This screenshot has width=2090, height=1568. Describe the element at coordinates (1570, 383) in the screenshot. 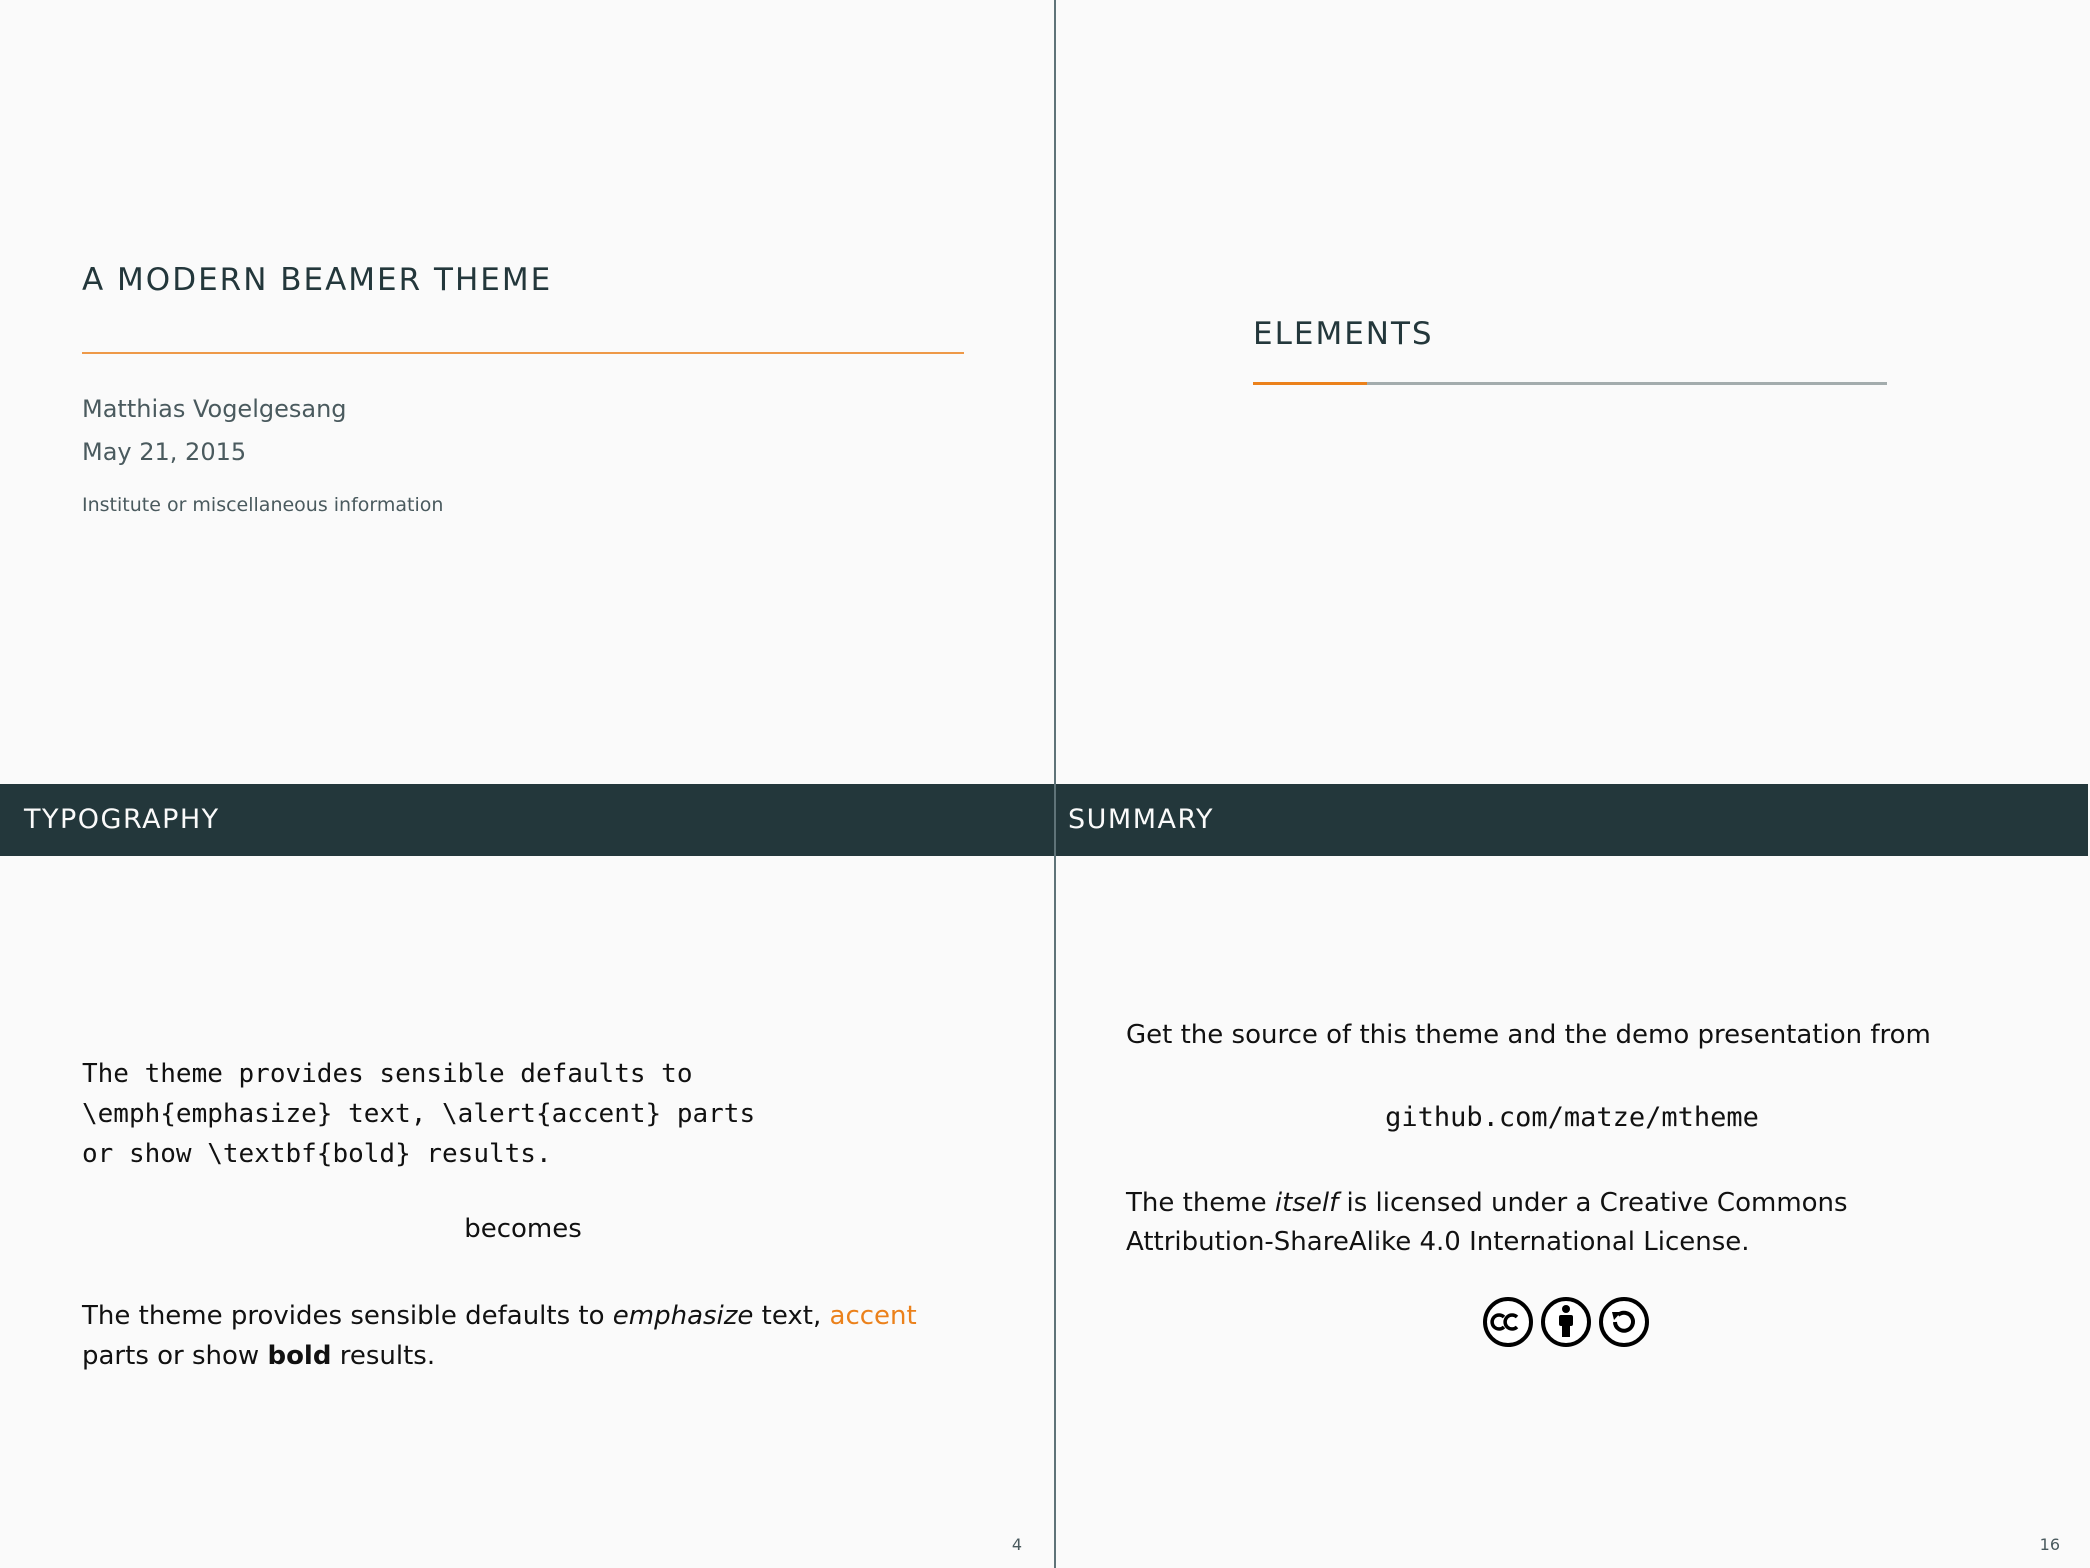

I see `section-progress-bar` at that location.